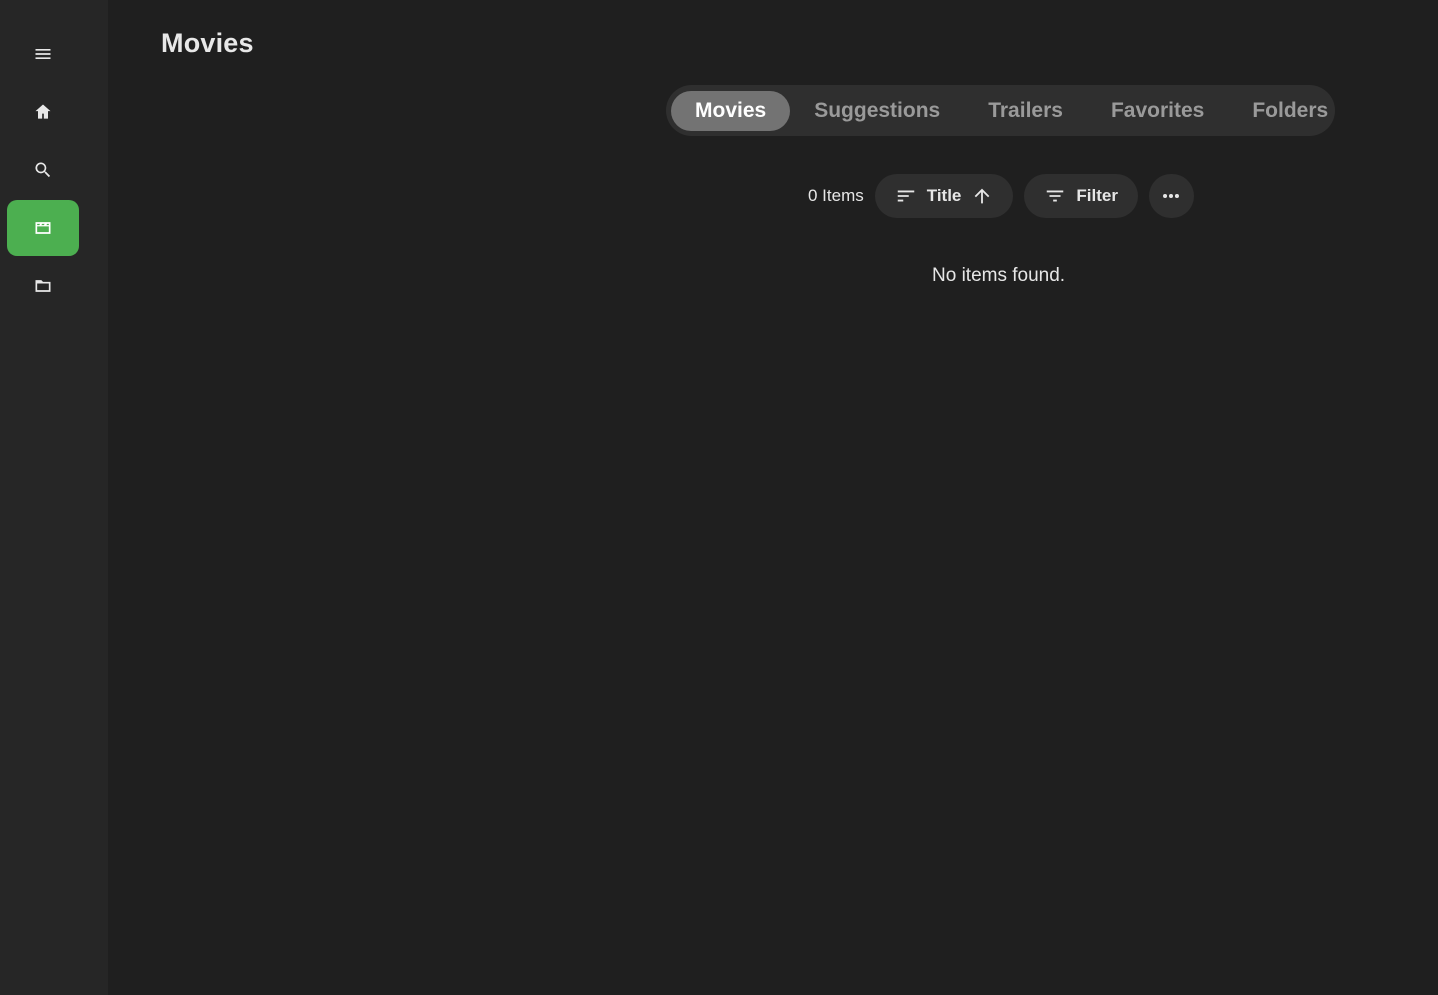 The width and height of the screenshot is (1438, 995). I want to click on sidebar, so click(54, 497).